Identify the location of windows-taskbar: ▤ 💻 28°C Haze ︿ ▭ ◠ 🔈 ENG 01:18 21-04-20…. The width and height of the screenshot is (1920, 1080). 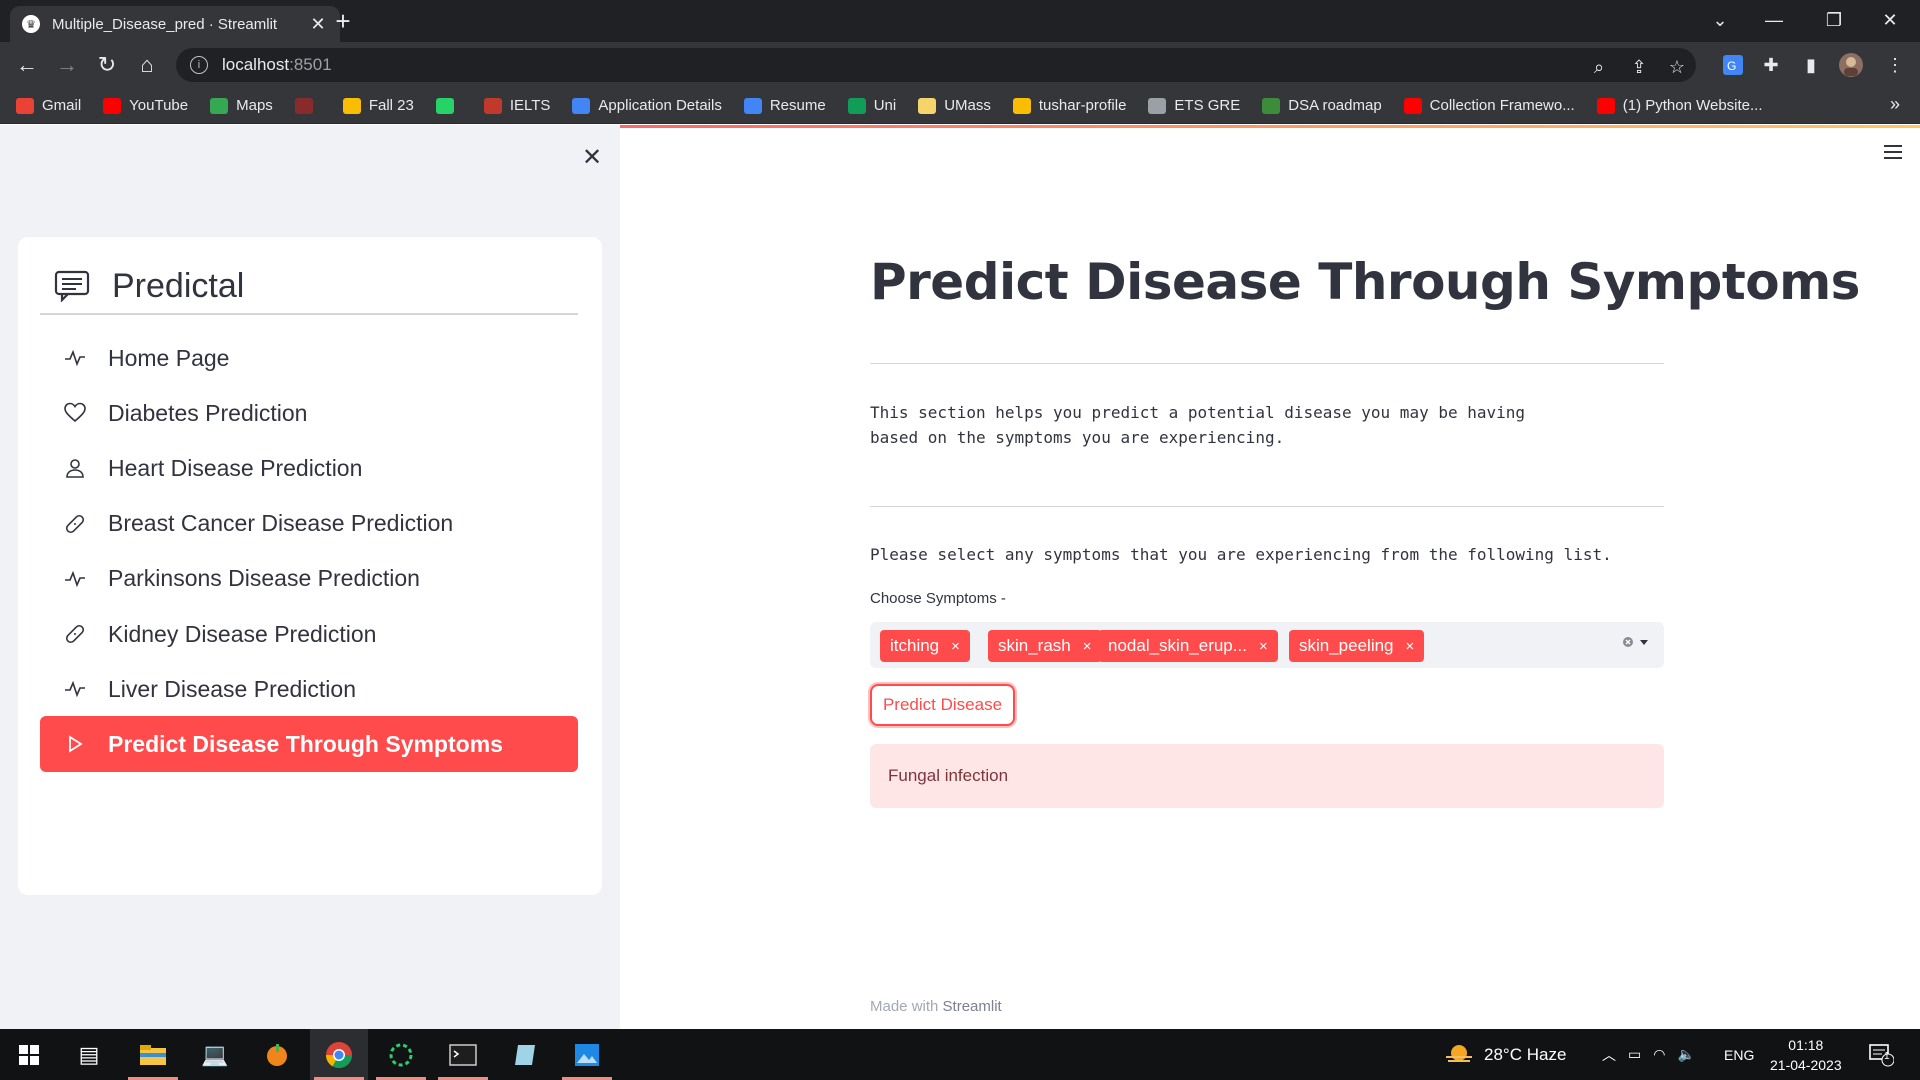
(960, 1054).